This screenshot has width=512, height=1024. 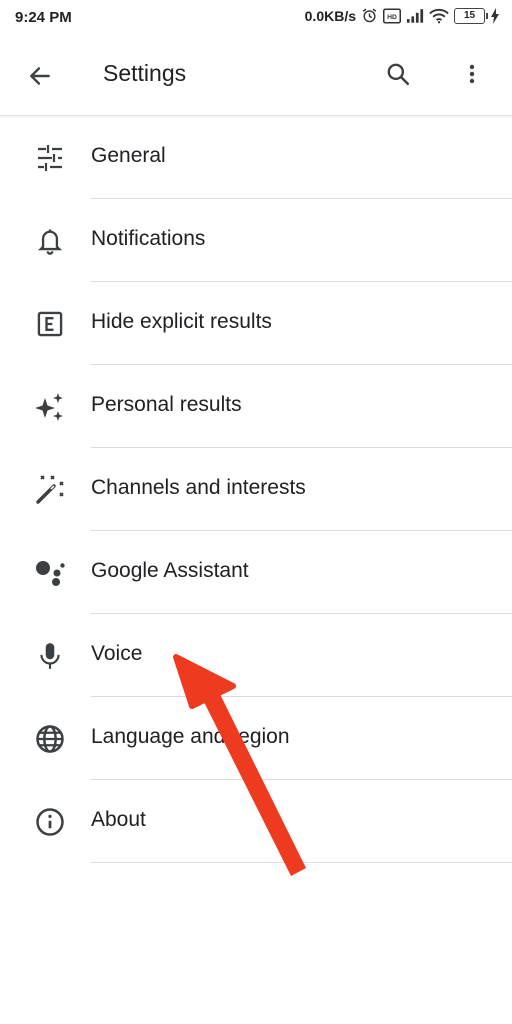 I want to click on settings-item-label: Hide explicit results, so click(x=181, y=321).